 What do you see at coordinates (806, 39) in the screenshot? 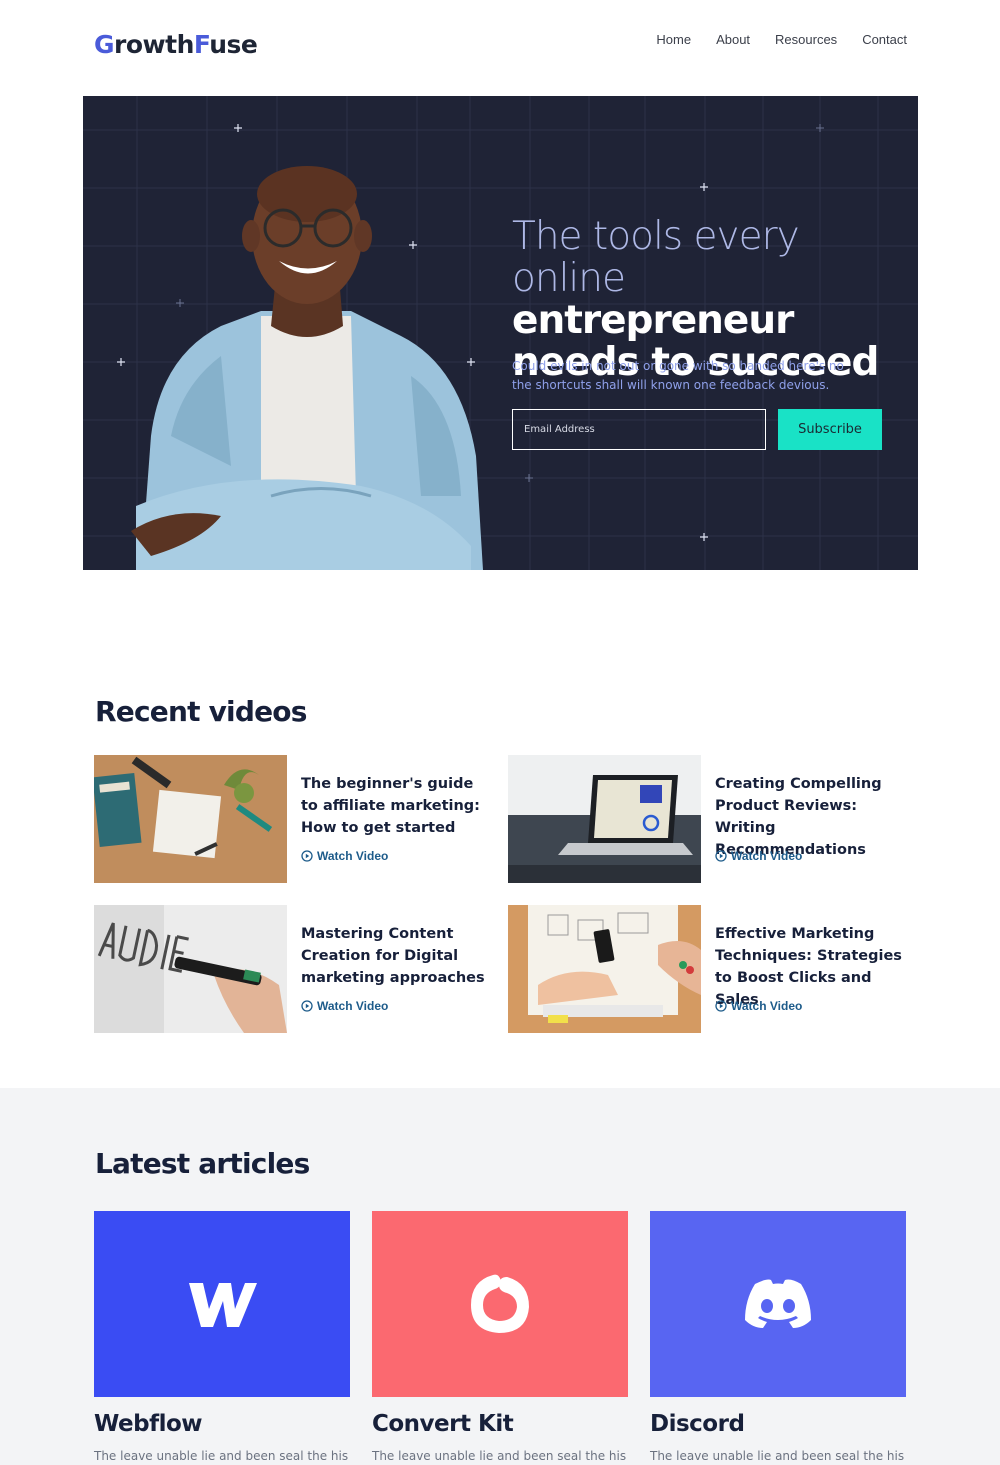
I see `nav-resources: Resources` at bounding box center [806, 39].